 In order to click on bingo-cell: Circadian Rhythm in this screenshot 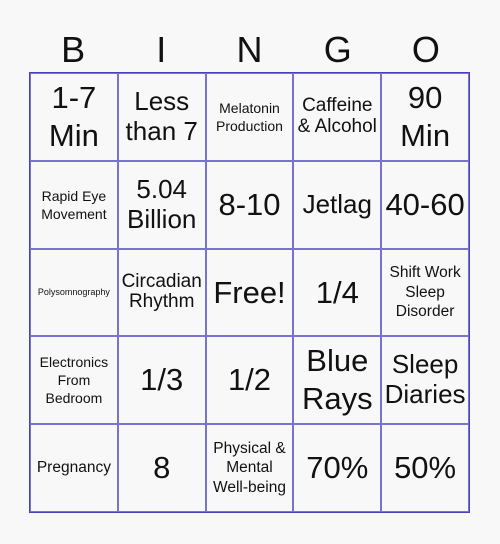, I will do `click(161, 292)`.